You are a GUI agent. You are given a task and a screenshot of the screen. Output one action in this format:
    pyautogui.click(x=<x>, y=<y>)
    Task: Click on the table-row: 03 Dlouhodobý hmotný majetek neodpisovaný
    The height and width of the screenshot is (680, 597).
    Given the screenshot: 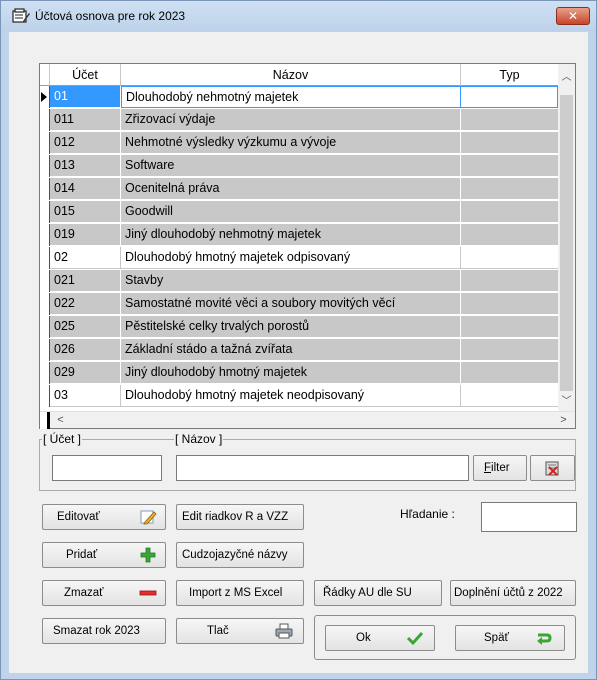 What is the action you would take?
    pyautogui.click(x=299, y=396)
    